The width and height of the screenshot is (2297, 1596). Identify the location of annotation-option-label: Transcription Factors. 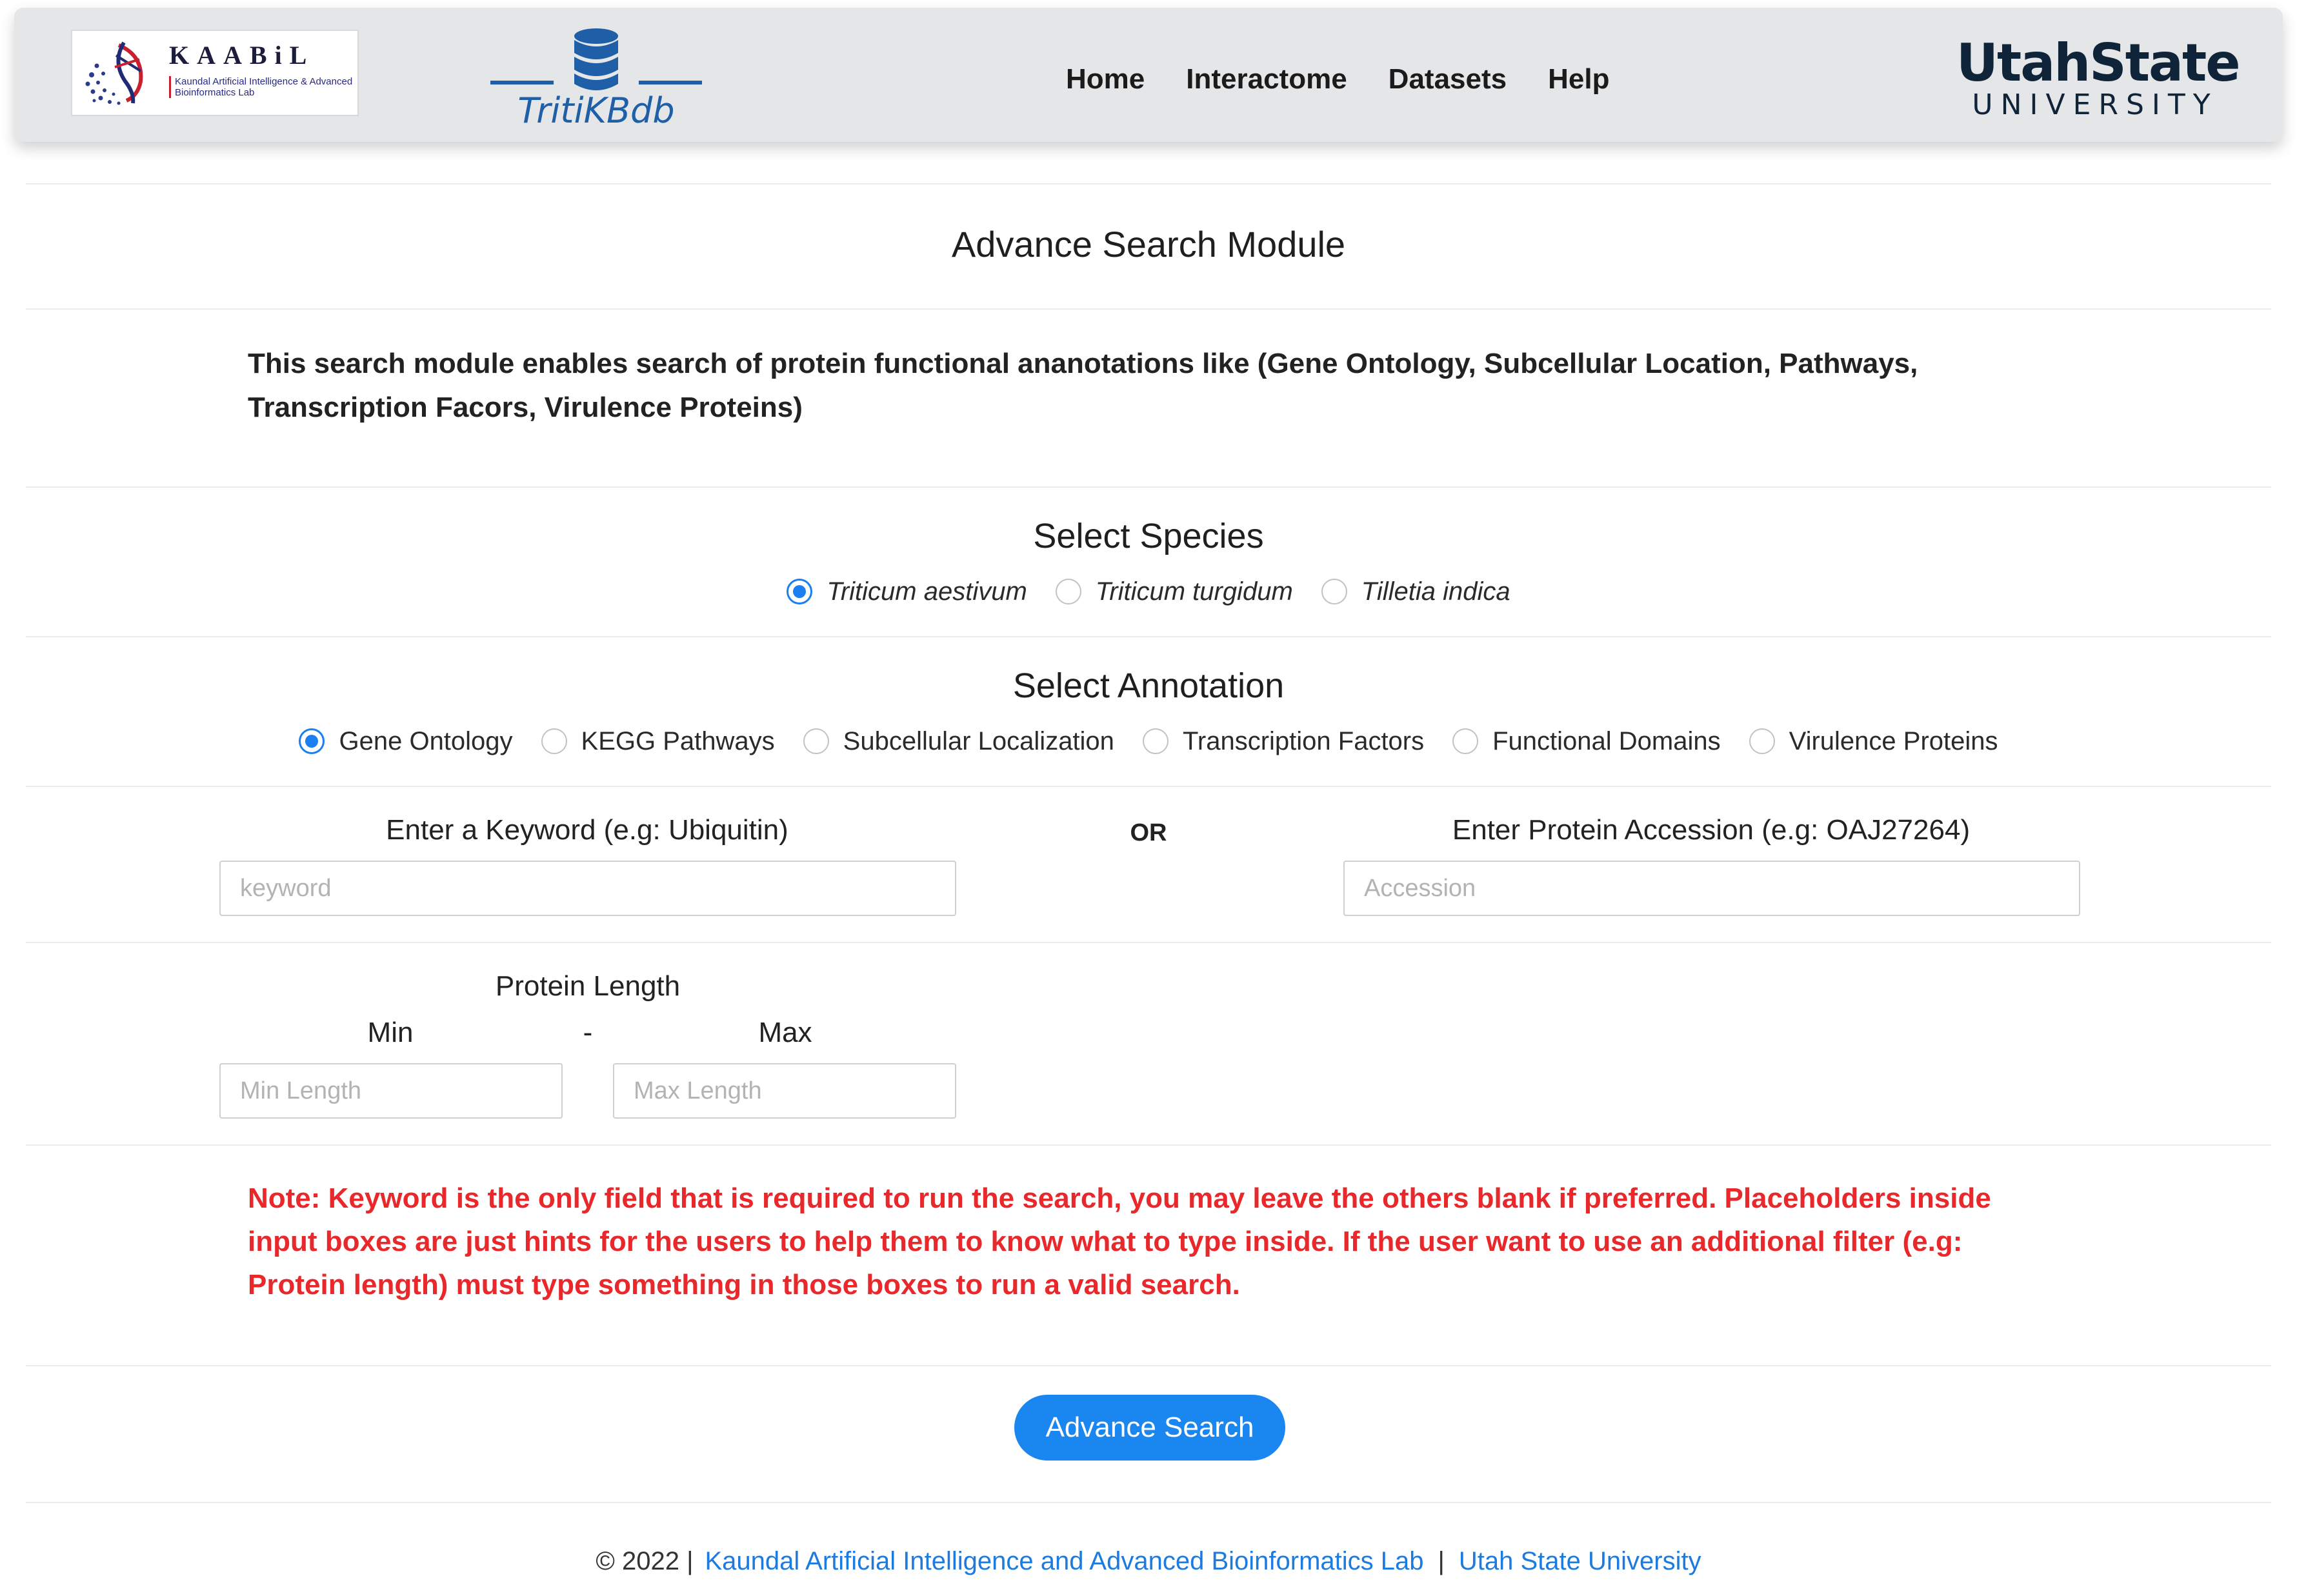
(1303, 740).